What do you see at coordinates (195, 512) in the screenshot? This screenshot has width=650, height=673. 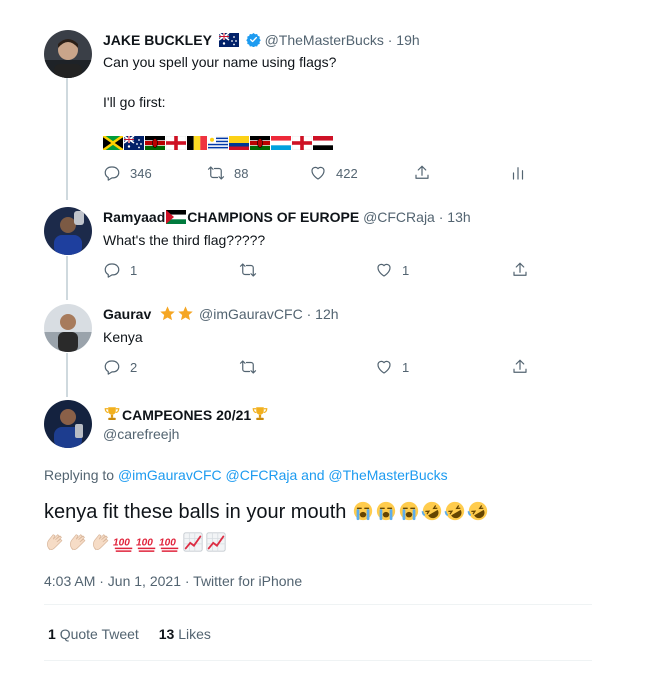 I see `main-tweet-text: kenya fit these balls in your mouth` at bounding box center [195, 512].